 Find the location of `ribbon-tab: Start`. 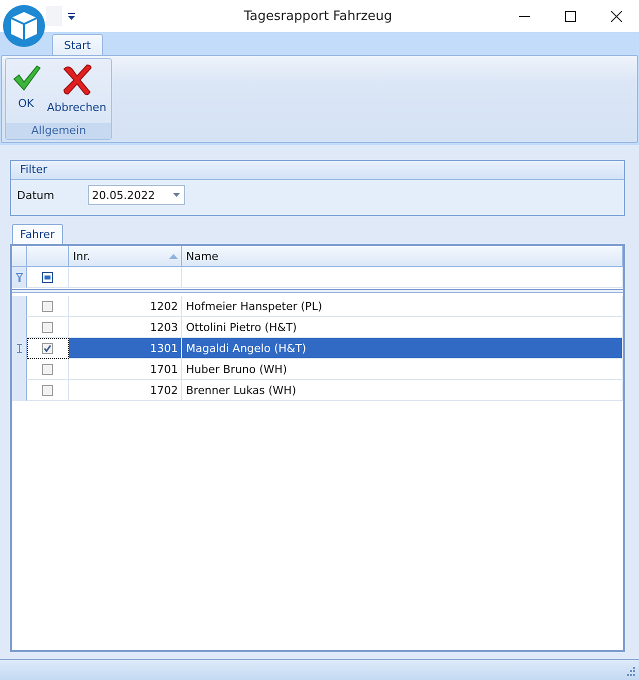

ribbon-tab: Start is located at coordinates (77, 44).